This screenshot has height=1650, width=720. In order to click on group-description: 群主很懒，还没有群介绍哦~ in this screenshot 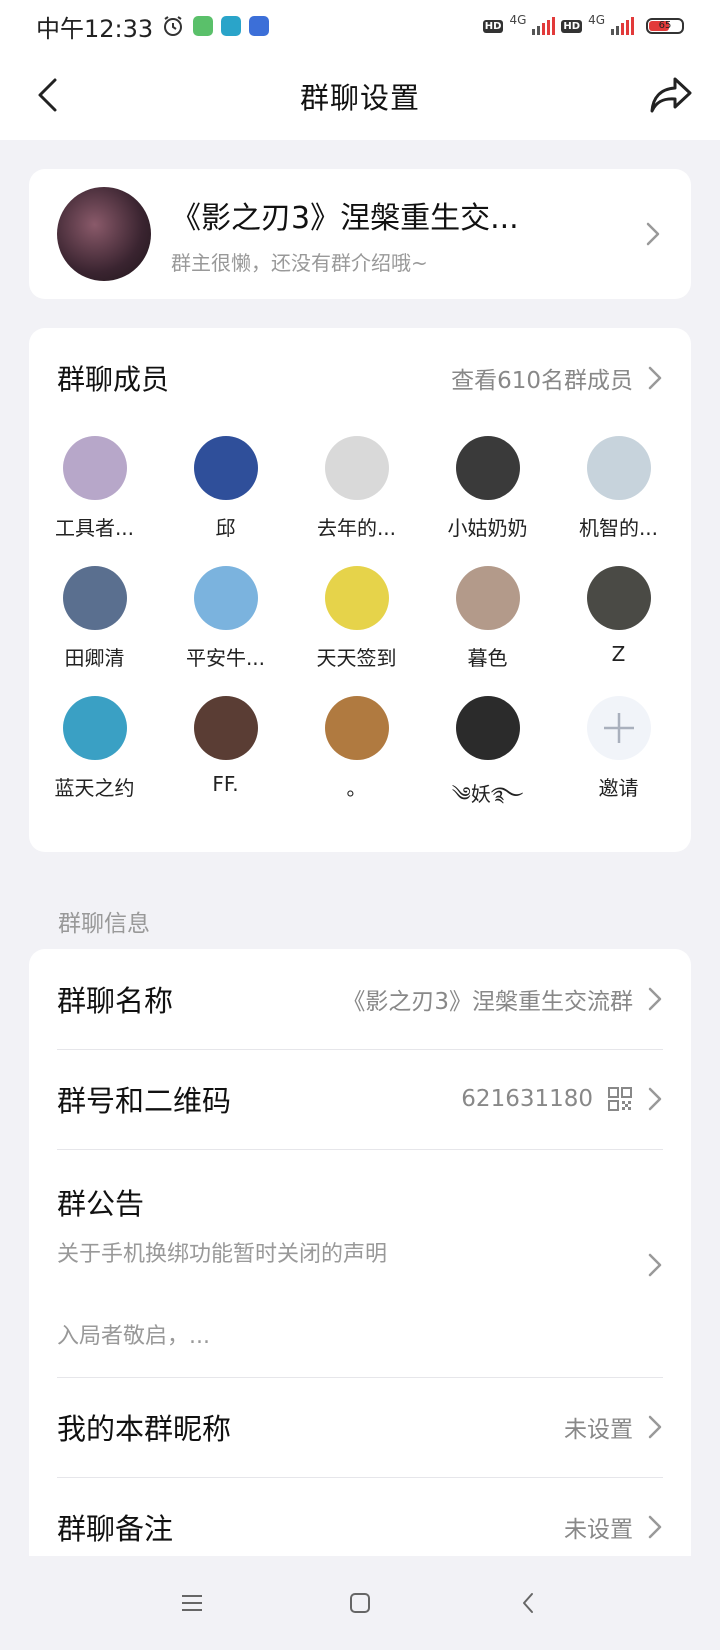, I will do `click(299, 262)`.